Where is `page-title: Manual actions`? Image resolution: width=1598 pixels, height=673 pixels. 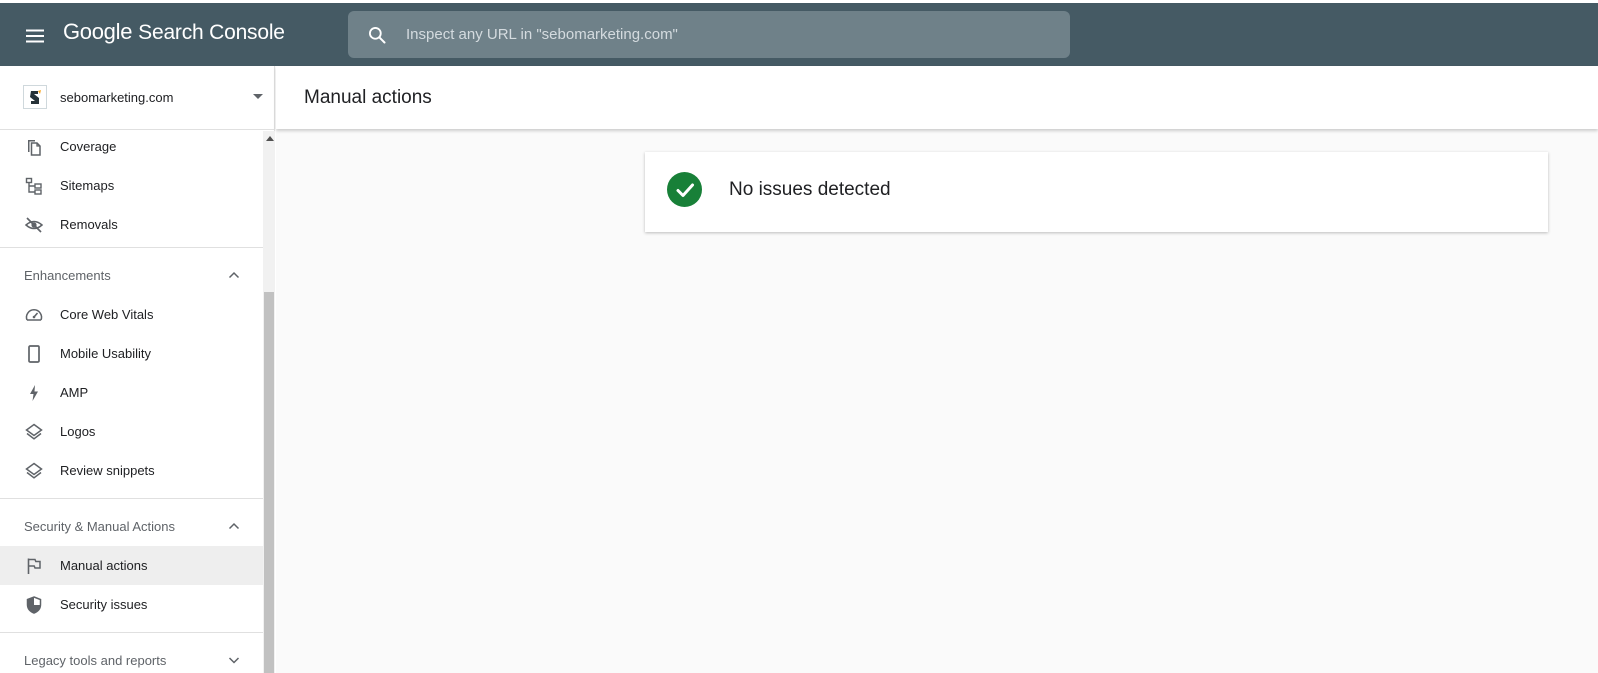
page-title: Manual actions is located at coordinates (368, 97).